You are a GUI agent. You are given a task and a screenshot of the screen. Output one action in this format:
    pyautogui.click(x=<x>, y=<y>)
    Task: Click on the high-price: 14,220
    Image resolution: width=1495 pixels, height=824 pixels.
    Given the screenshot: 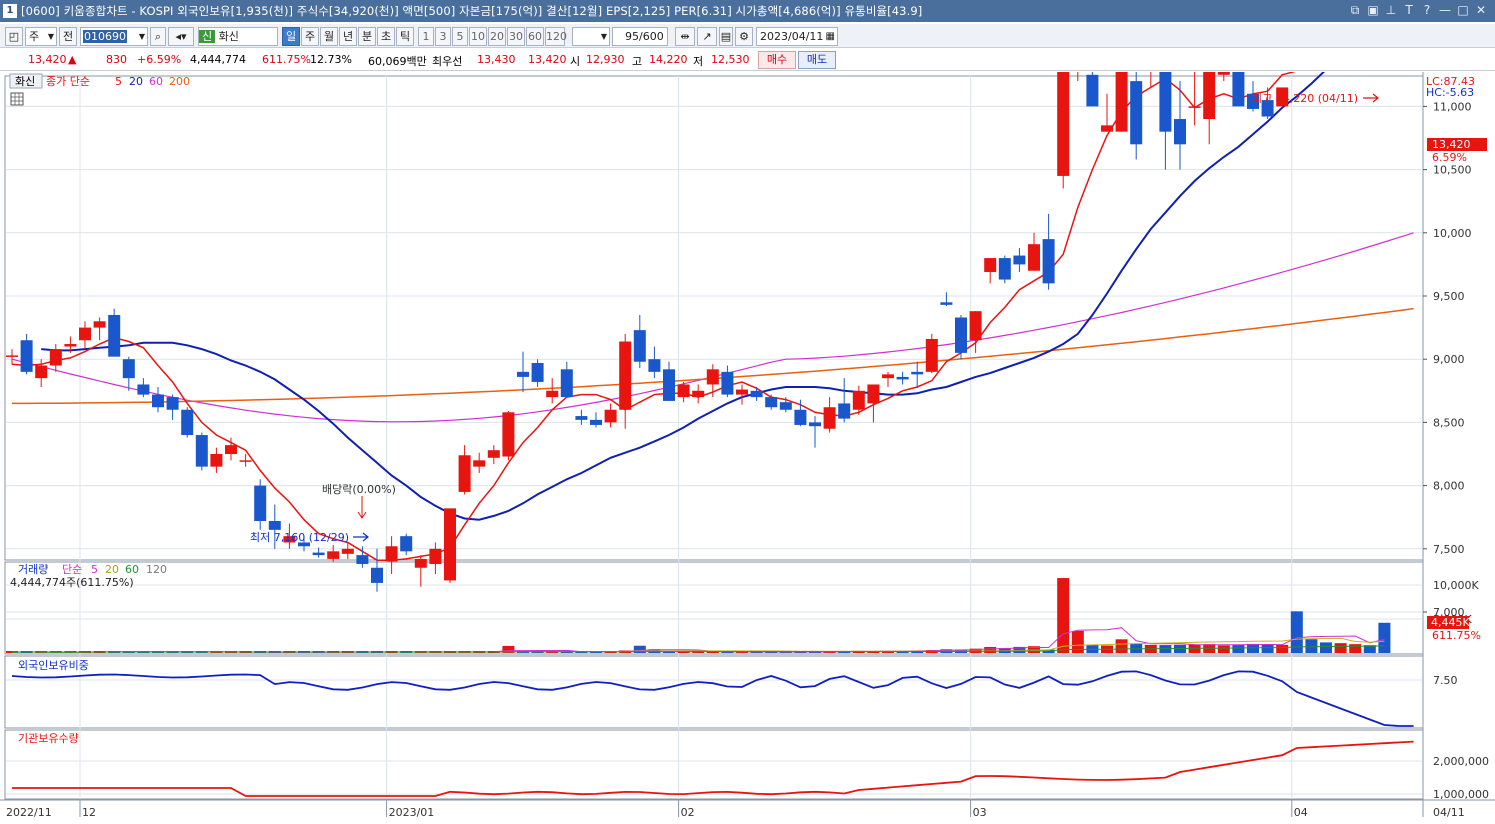 What is the action you would take?
    pyautogui.click(x=668, y=59)
    